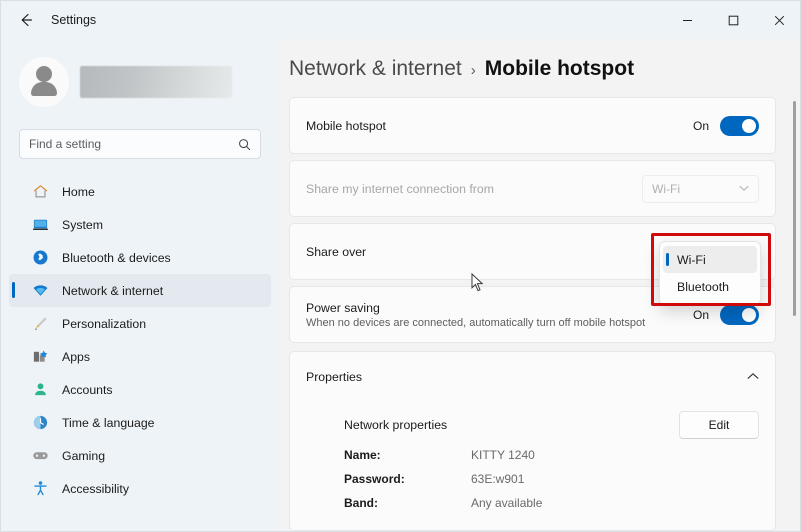 The image size is (801, 532). I want to click on share-from-row: Share my internet connection from Wi-Fi, so click(532, 188).